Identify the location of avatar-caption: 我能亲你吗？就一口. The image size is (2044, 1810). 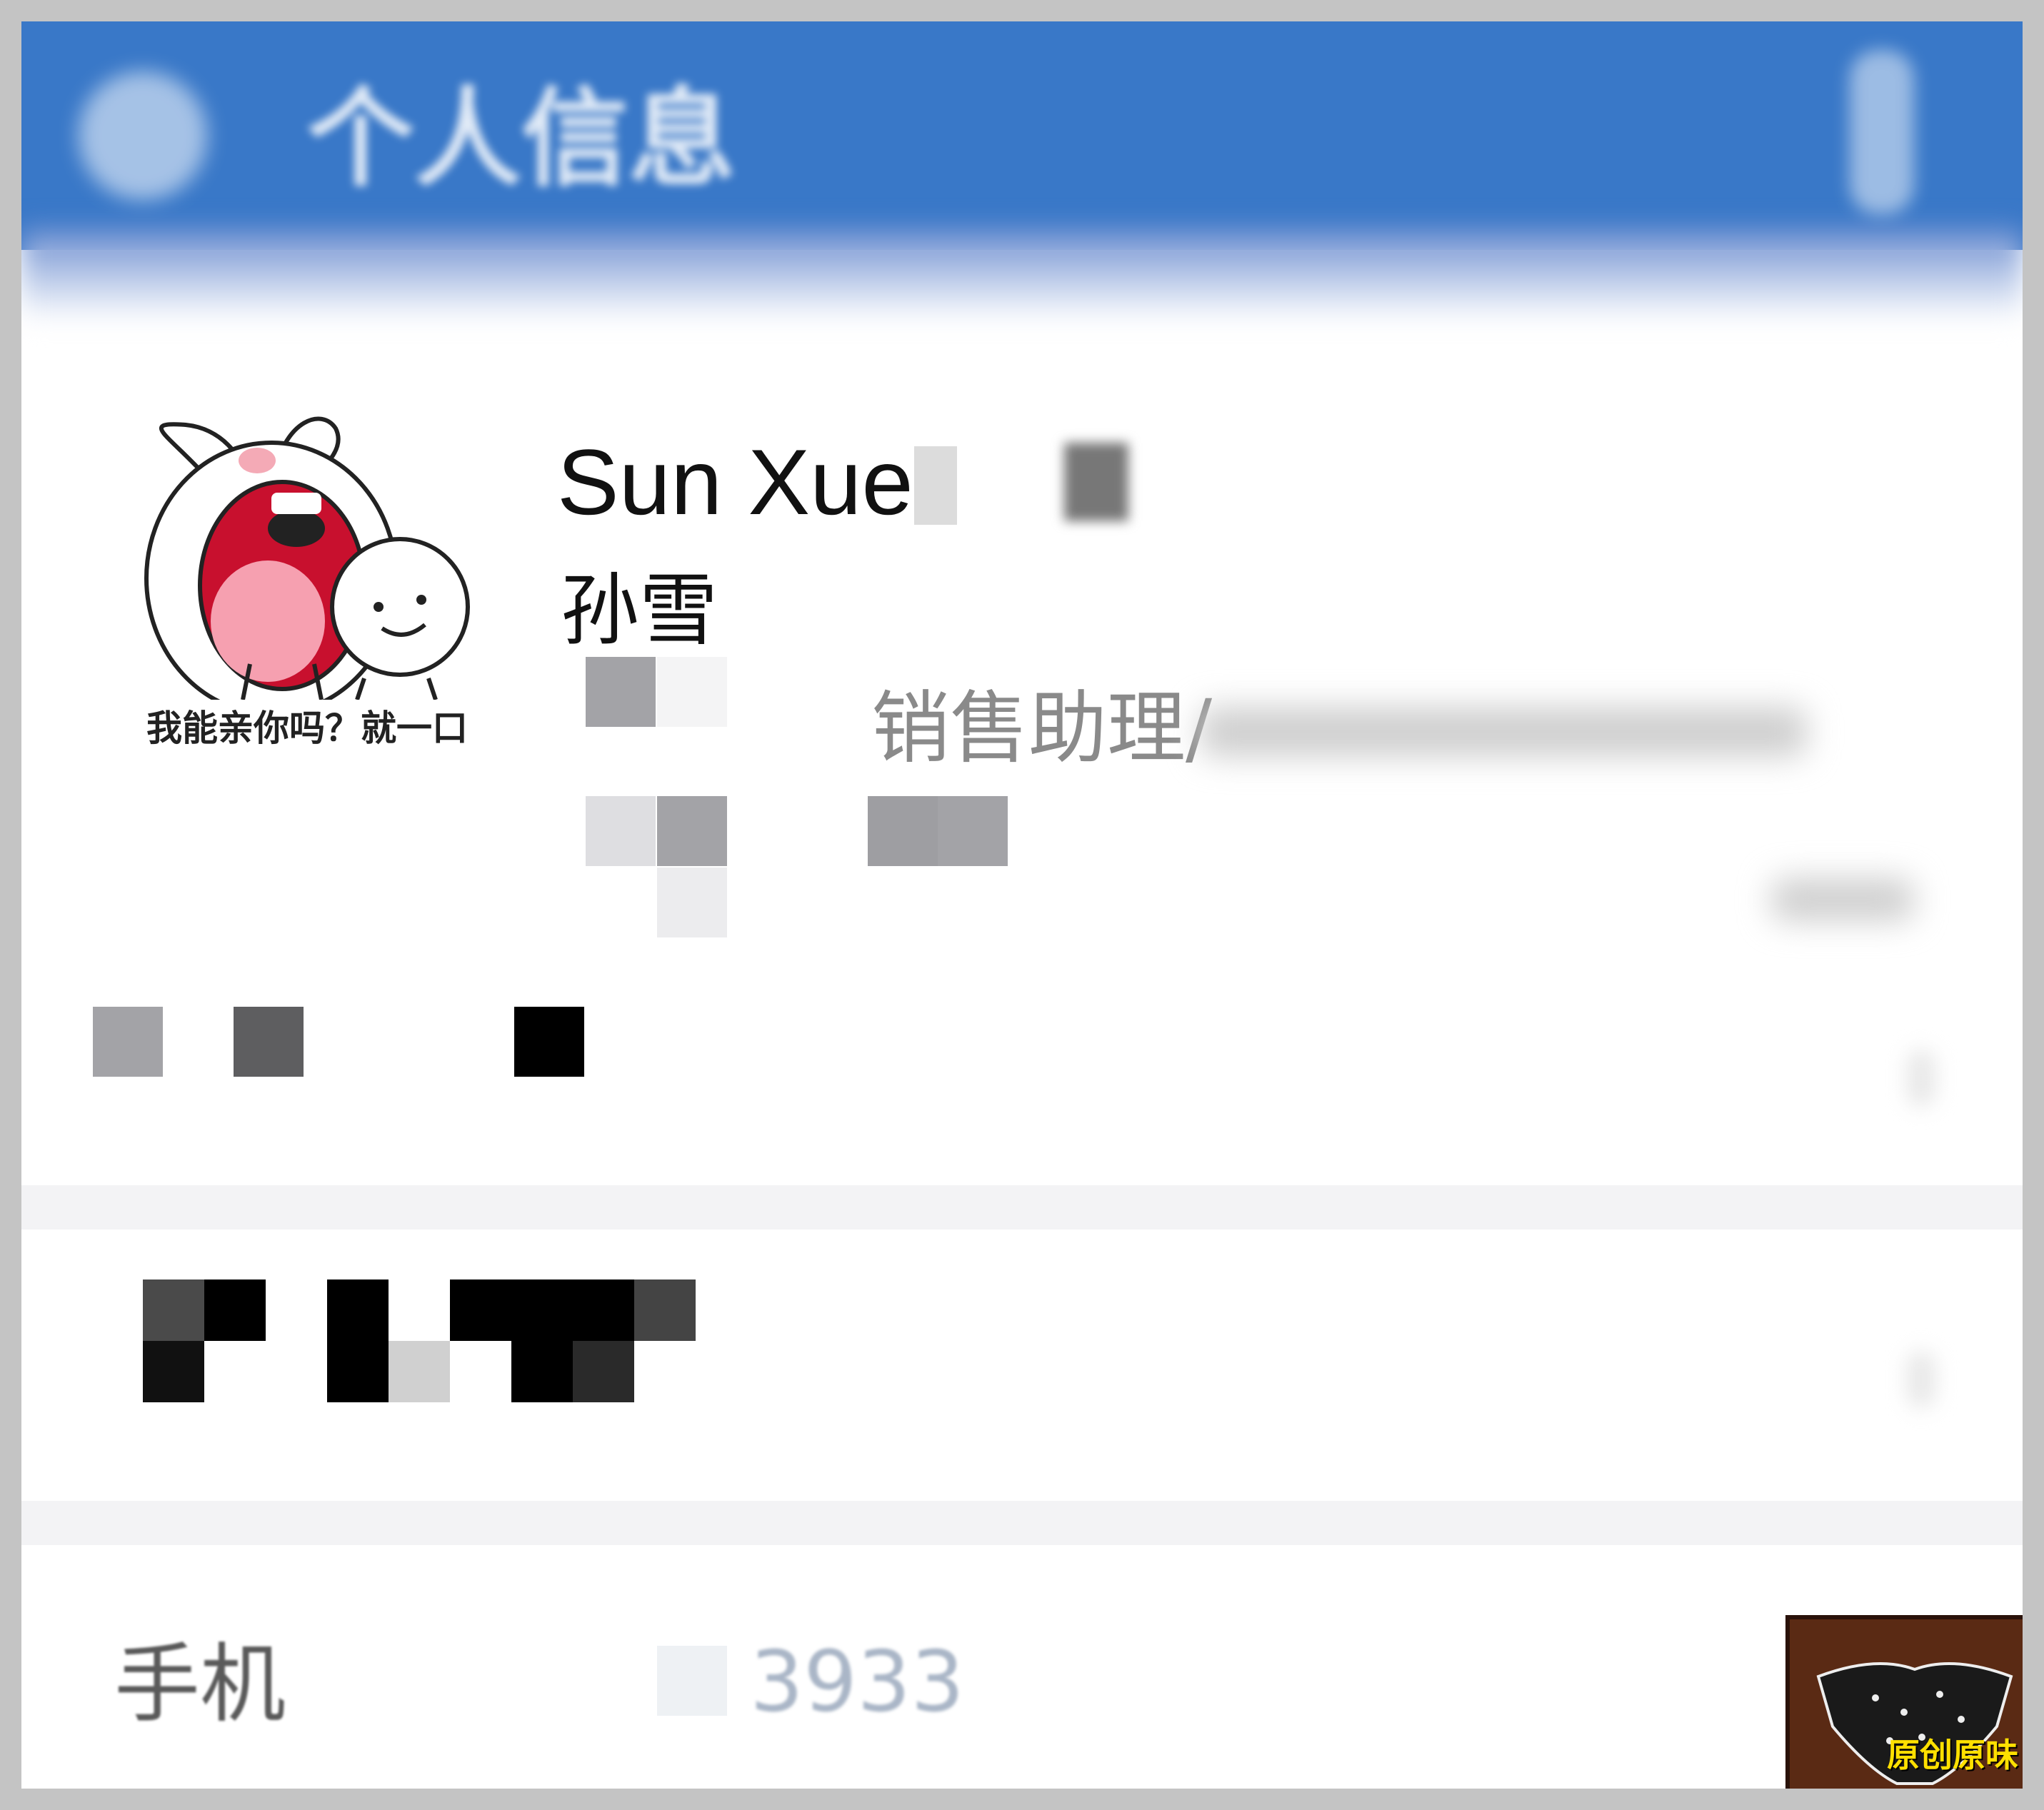
(307, 728).